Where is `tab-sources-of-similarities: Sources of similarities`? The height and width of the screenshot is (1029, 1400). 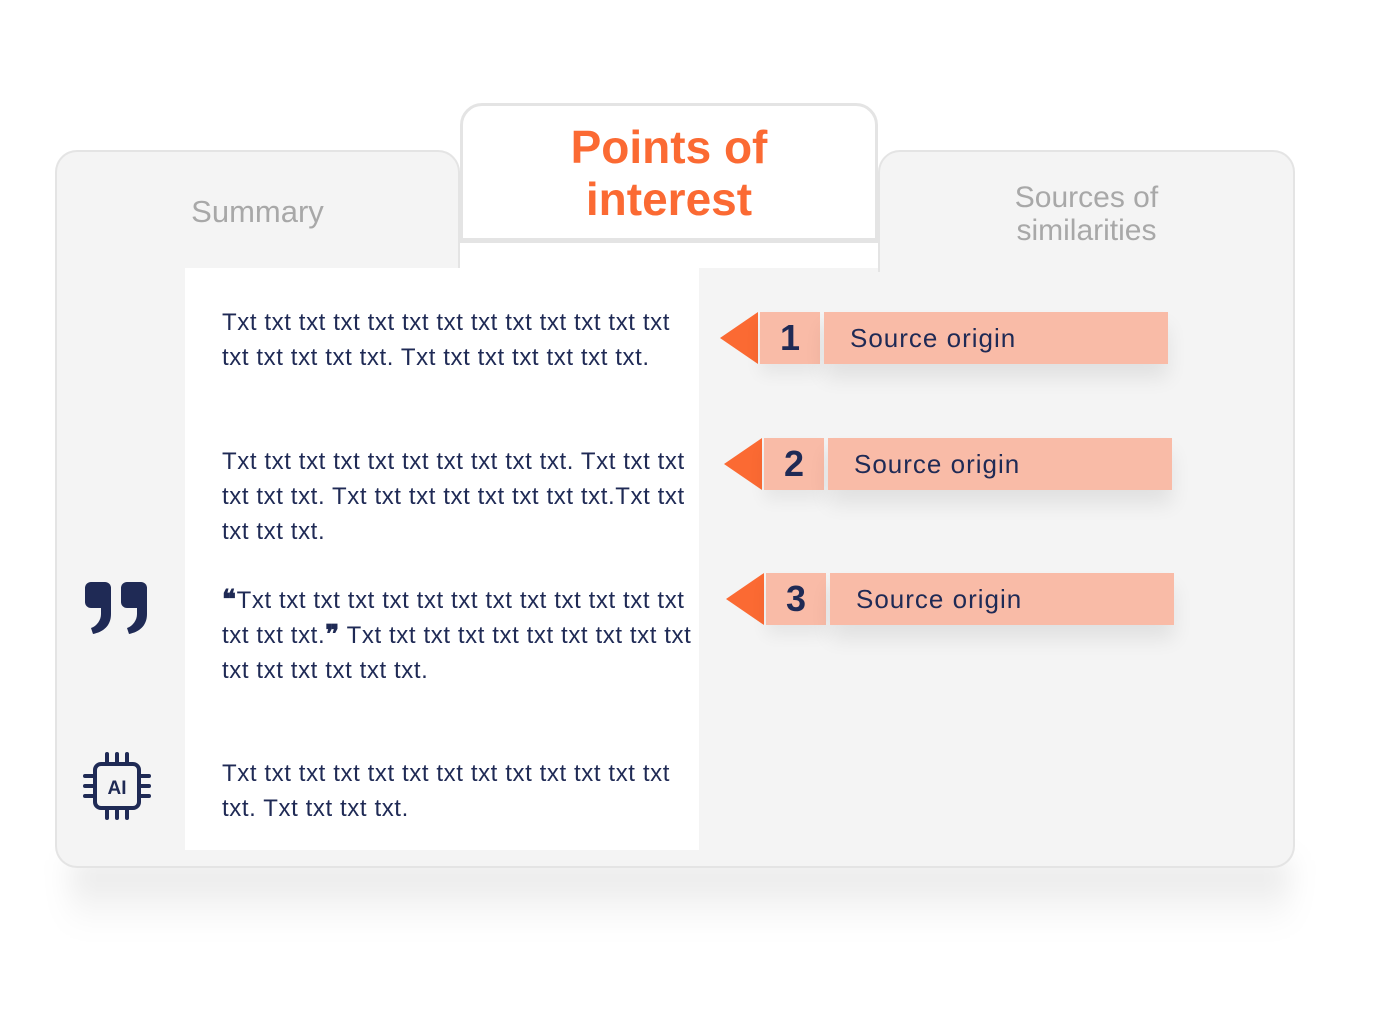 tab-sources-of-similarities: Sources of similarities is located at coordinates (1086, 211).